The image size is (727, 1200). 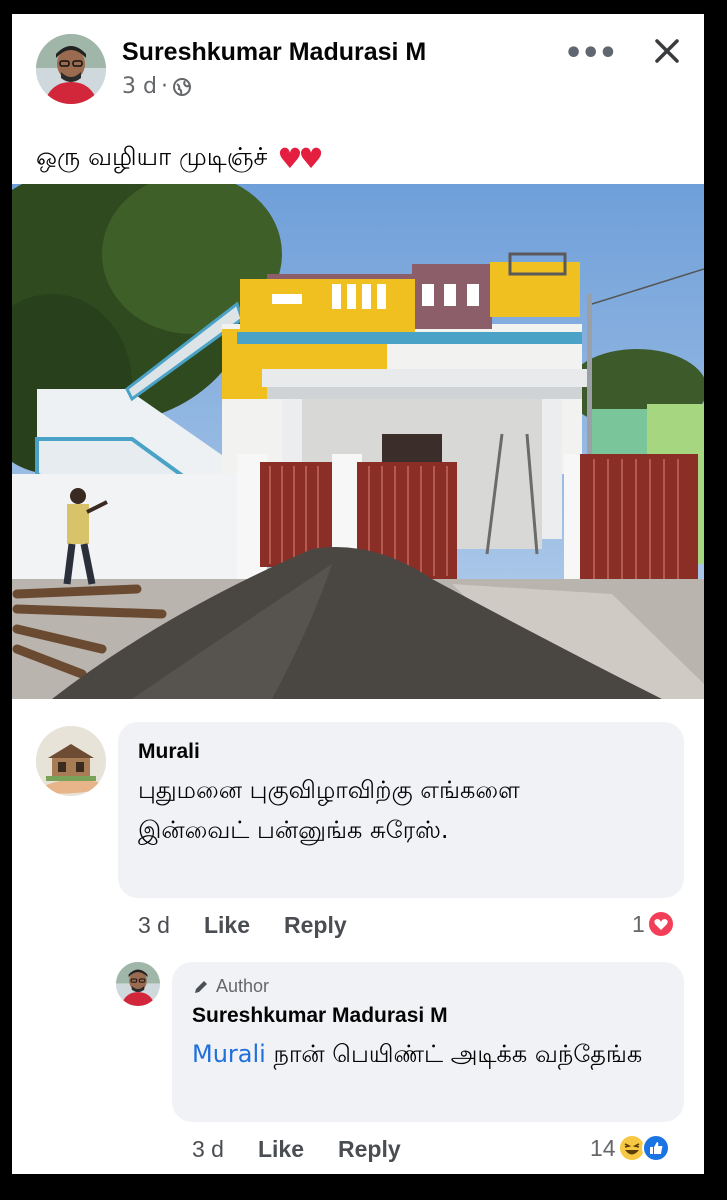 I want to click on reply-avatar, so click(x=138, y=984).